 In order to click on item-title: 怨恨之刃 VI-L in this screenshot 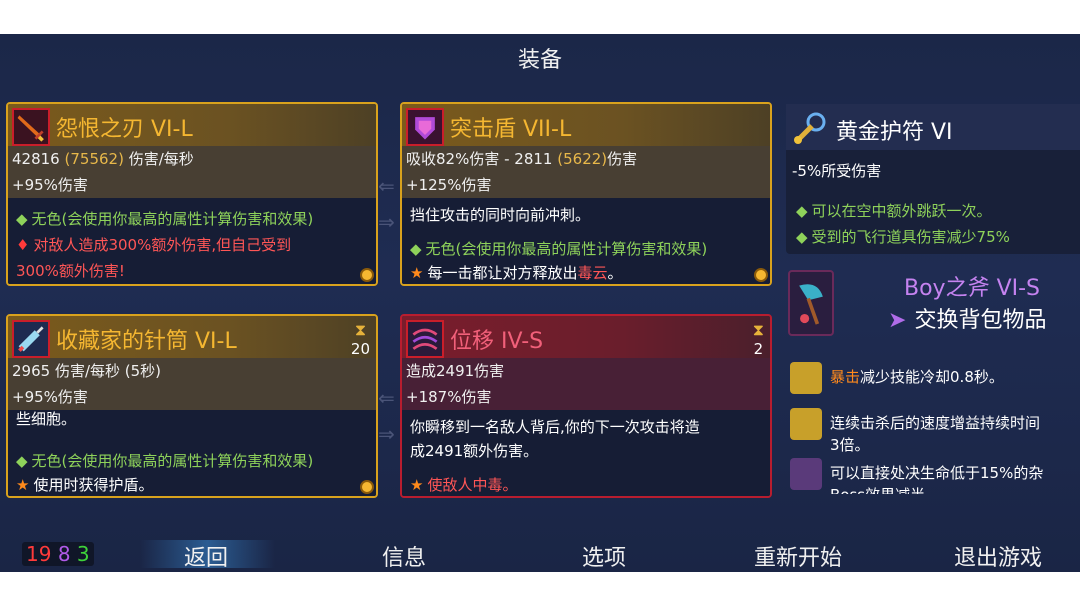, I will do `click(124, 129)`.